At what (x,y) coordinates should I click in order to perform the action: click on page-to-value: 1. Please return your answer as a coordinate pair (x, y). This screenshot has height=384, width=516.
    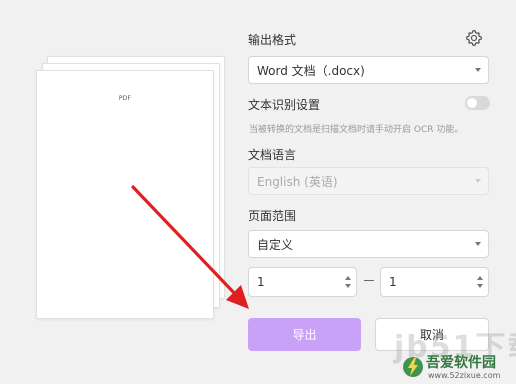
    Looking at the image, I should click on (393, 282).